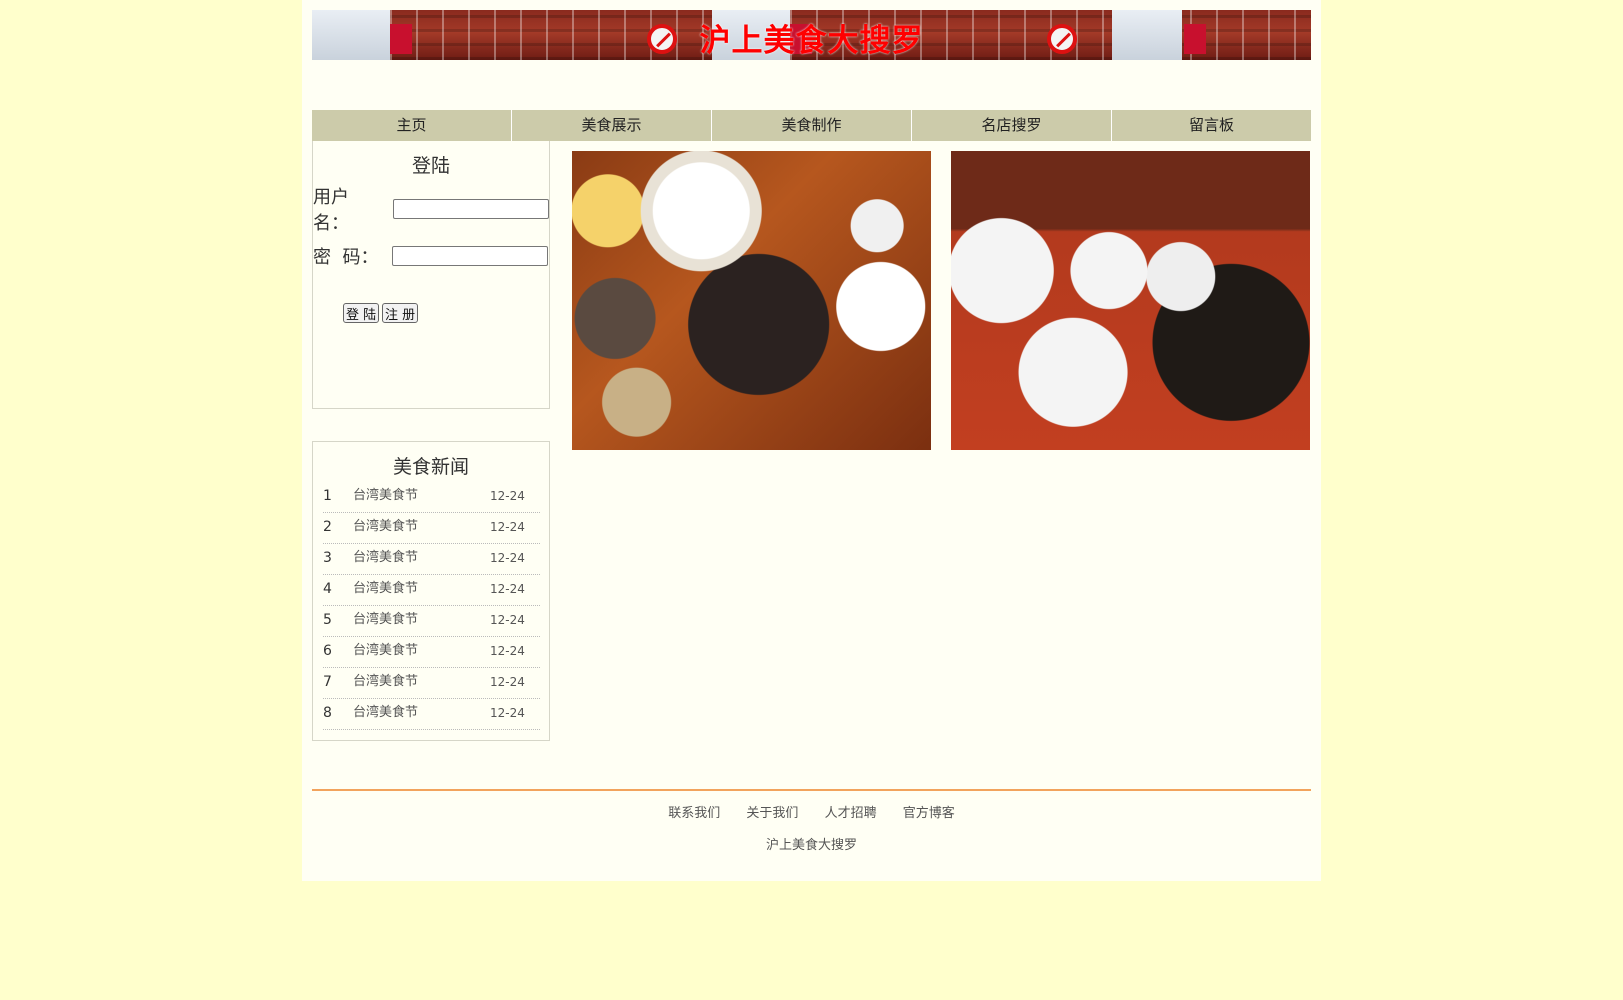 This screenshot has height=1000, width=1623. Describe the element at coordinates (811, 790) in the screenshot. I see `footer-divider` at that location.